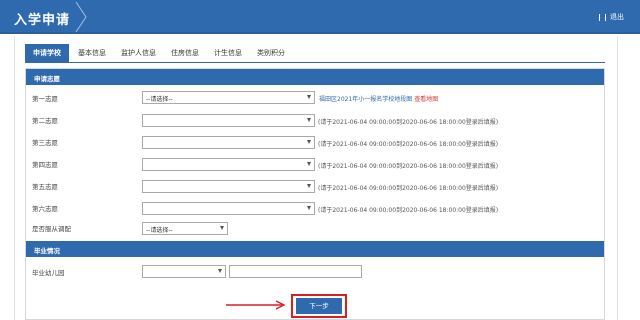 The image size is (640, 320). I want to click on choice-4-select, so click(228, 164).